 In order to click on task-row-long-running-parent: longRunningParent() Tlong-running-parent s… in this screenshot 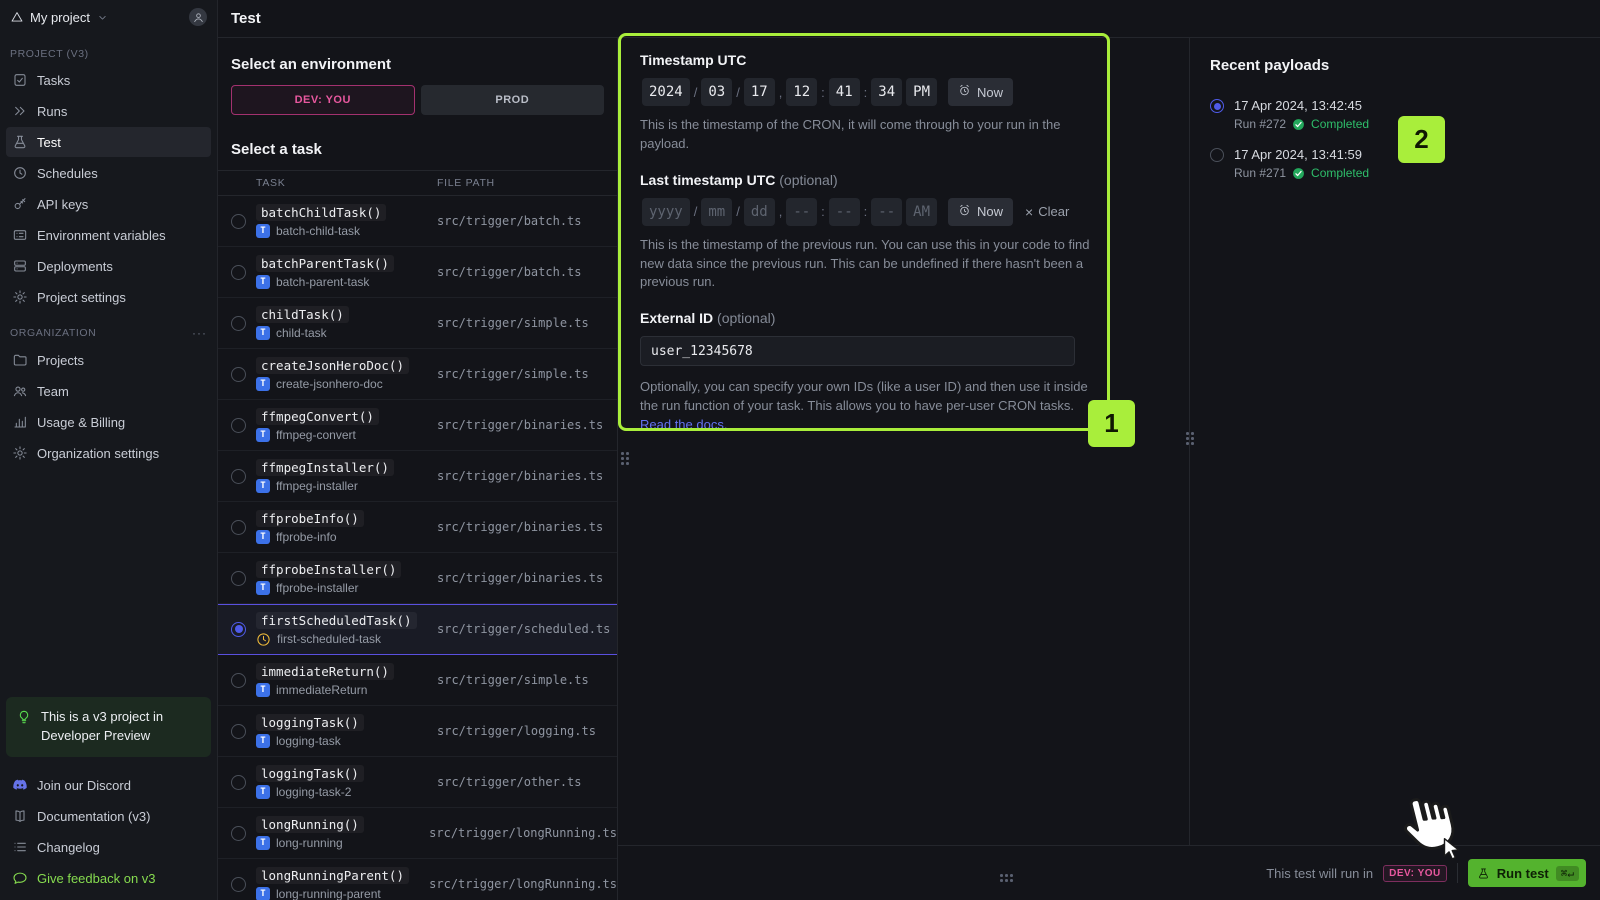, I will do `click(417, 879)`.